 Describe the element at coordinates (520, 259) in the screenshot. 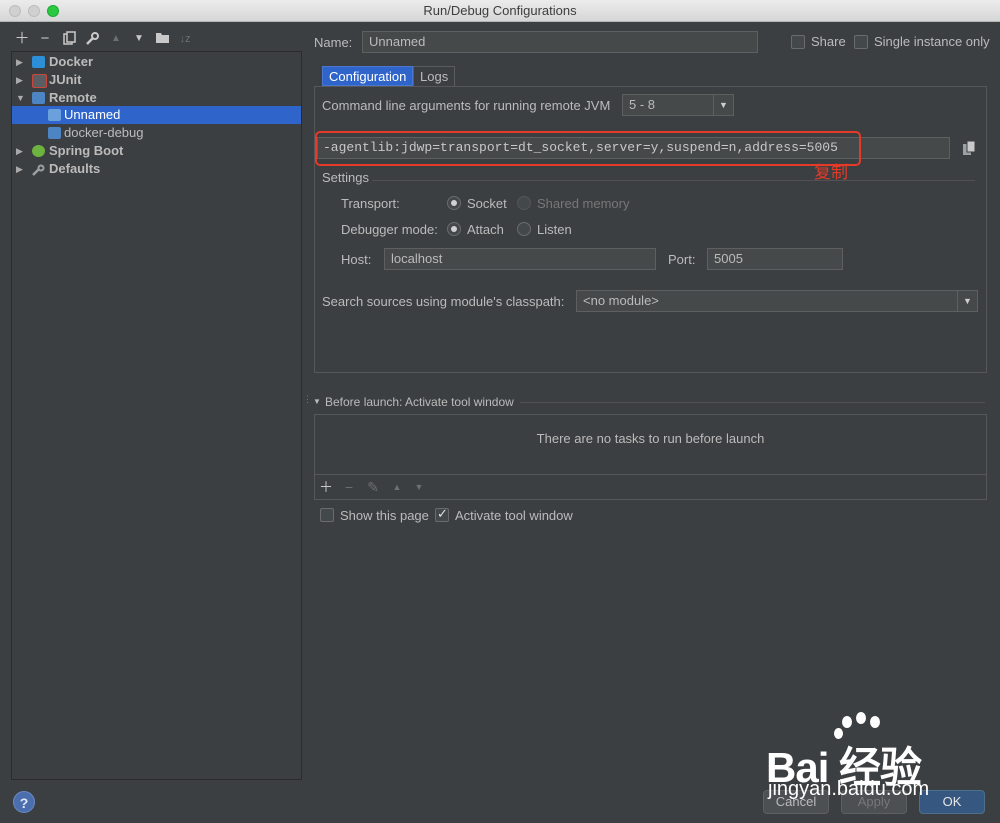

I see `host-input: localhost` at that location.